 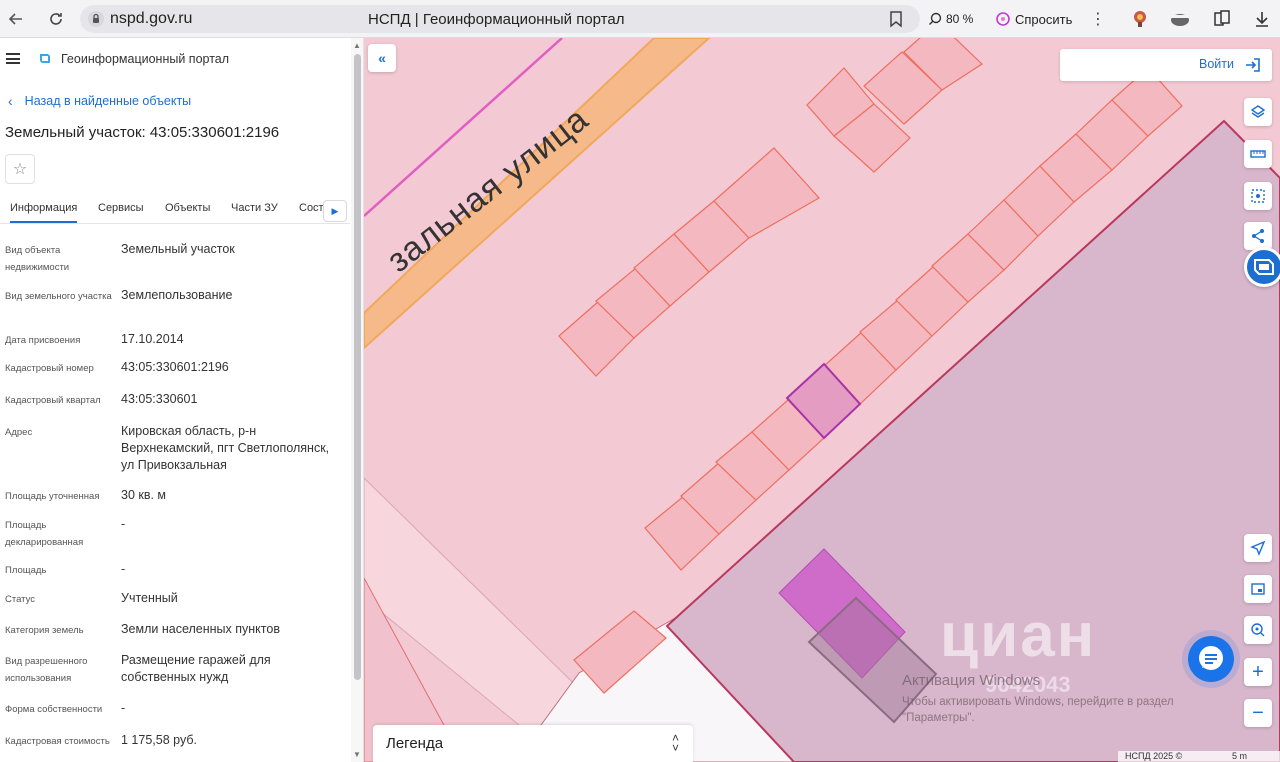 I want to click on legend-toggle: Легенда ˄ ˅, so click(x=533, y=743).